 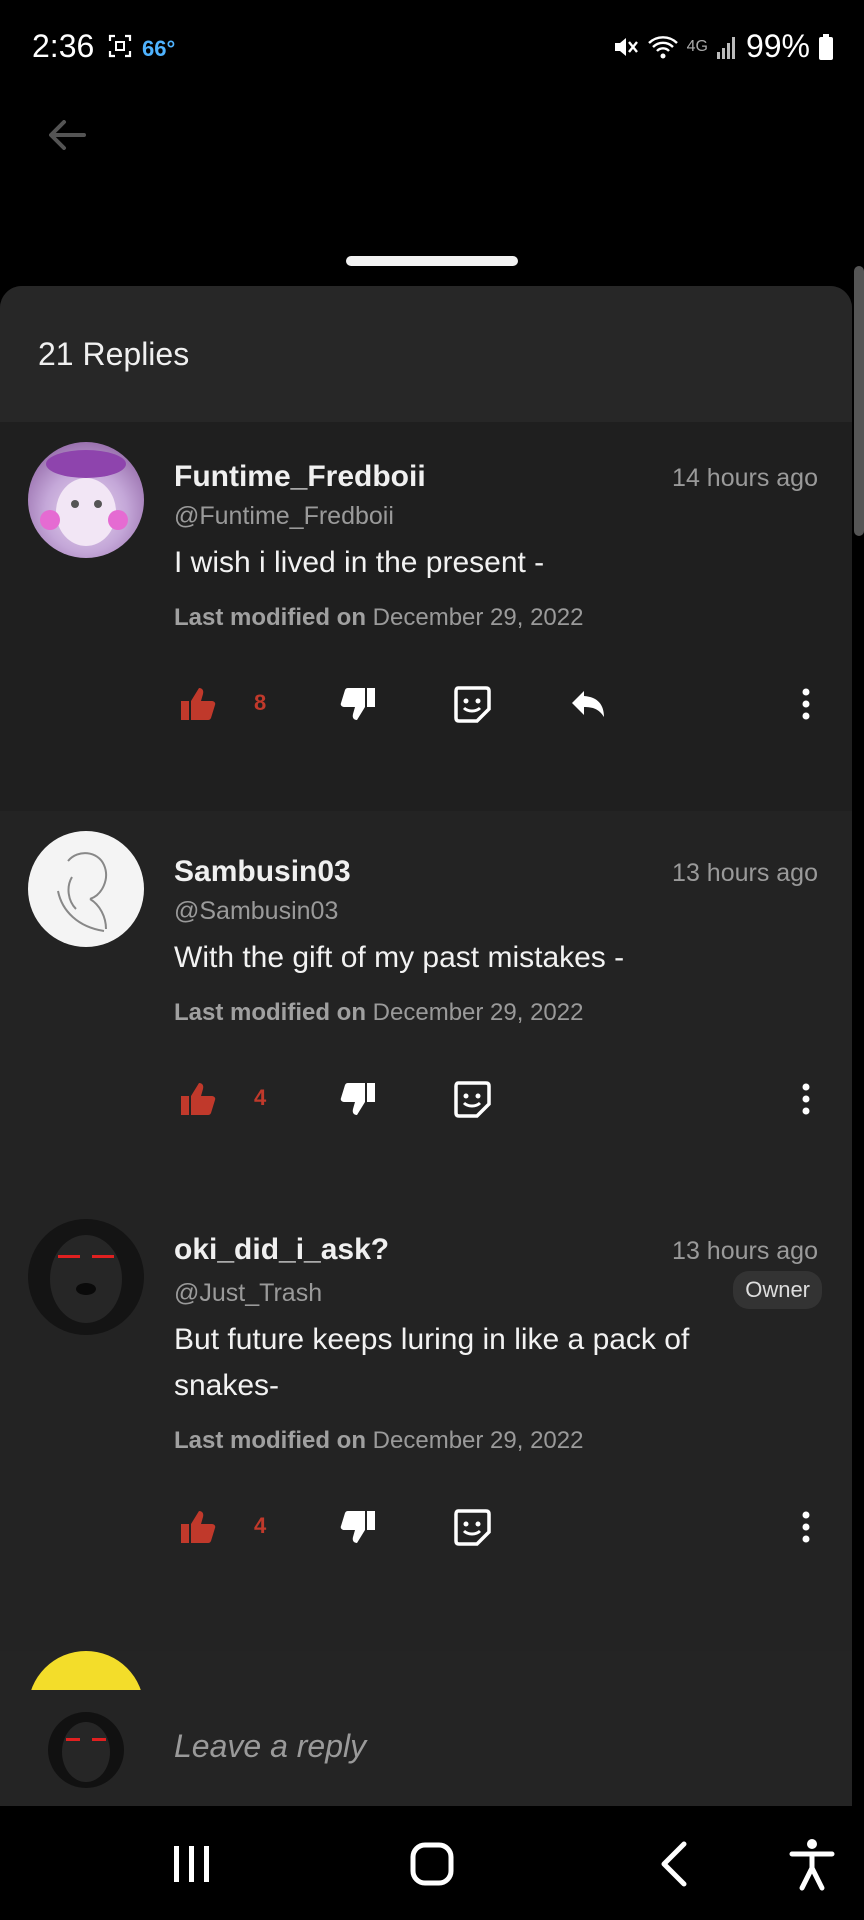 What do you see at coordinates (859, 401) in the screenshot?
I see `sheet-scrollbar` at bounding box center [859, 401].